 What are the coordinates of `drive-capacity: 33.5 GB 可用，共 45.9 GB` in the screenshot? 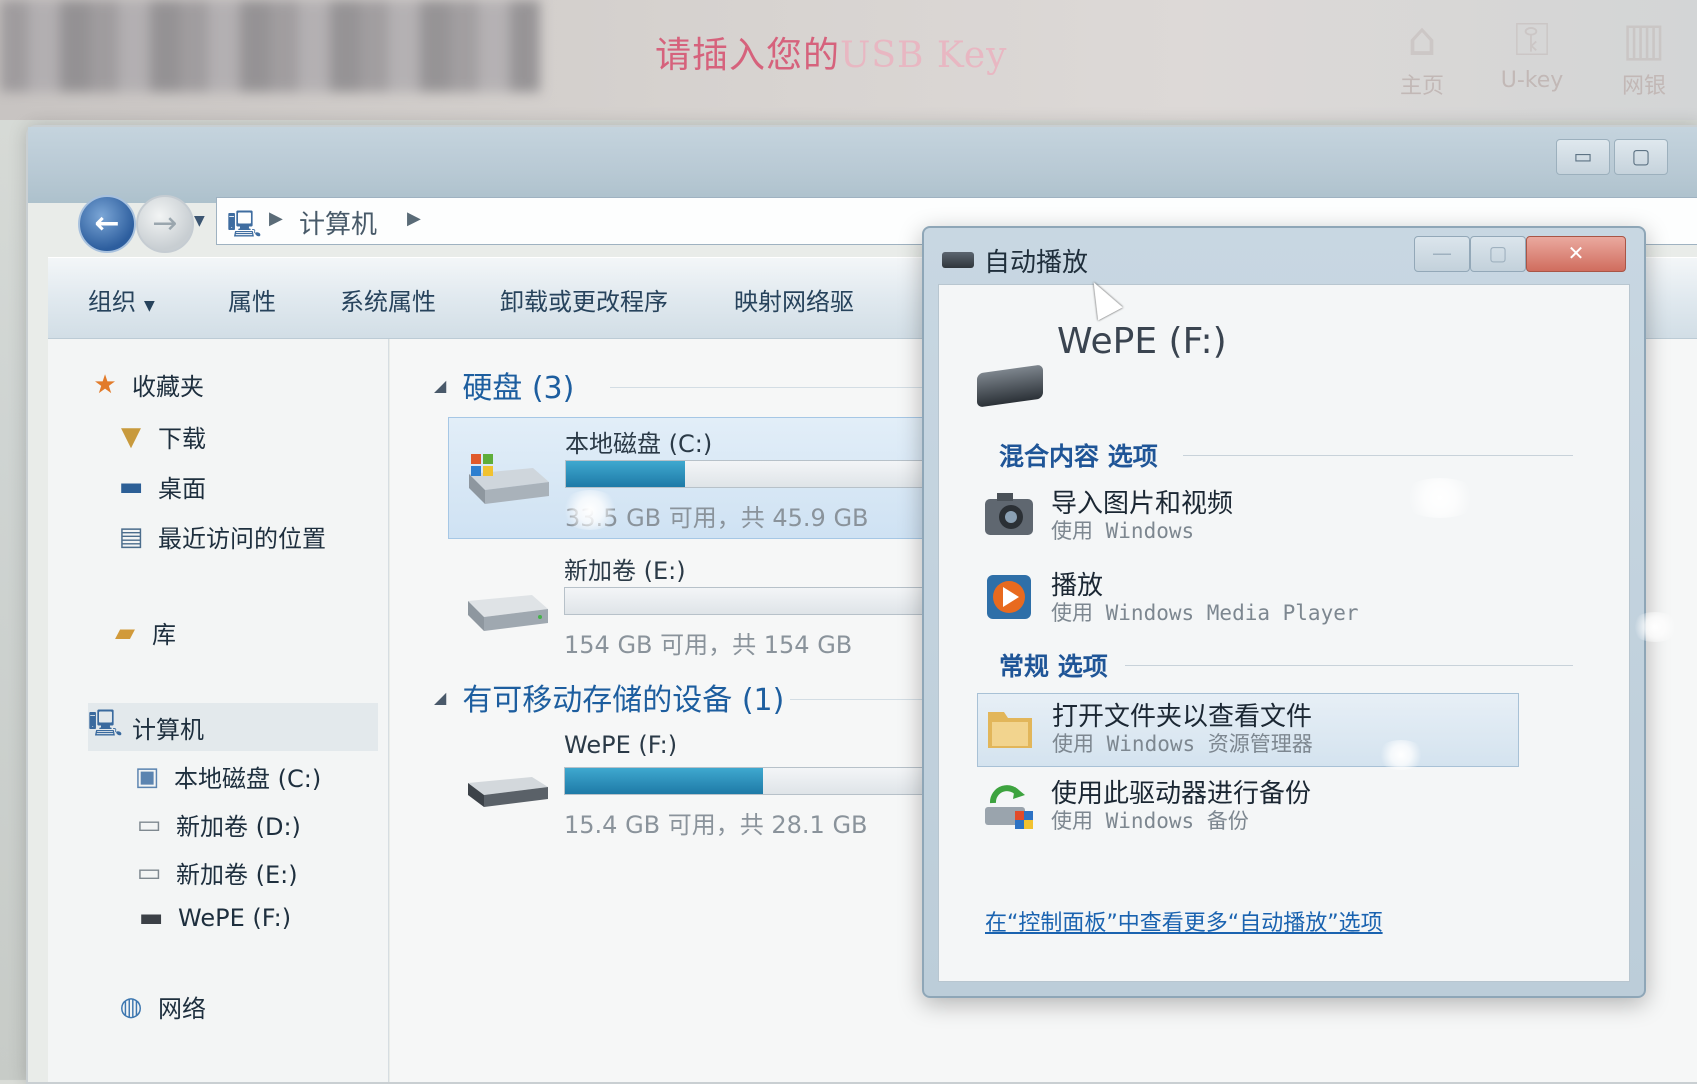 It's located at (717, 518).